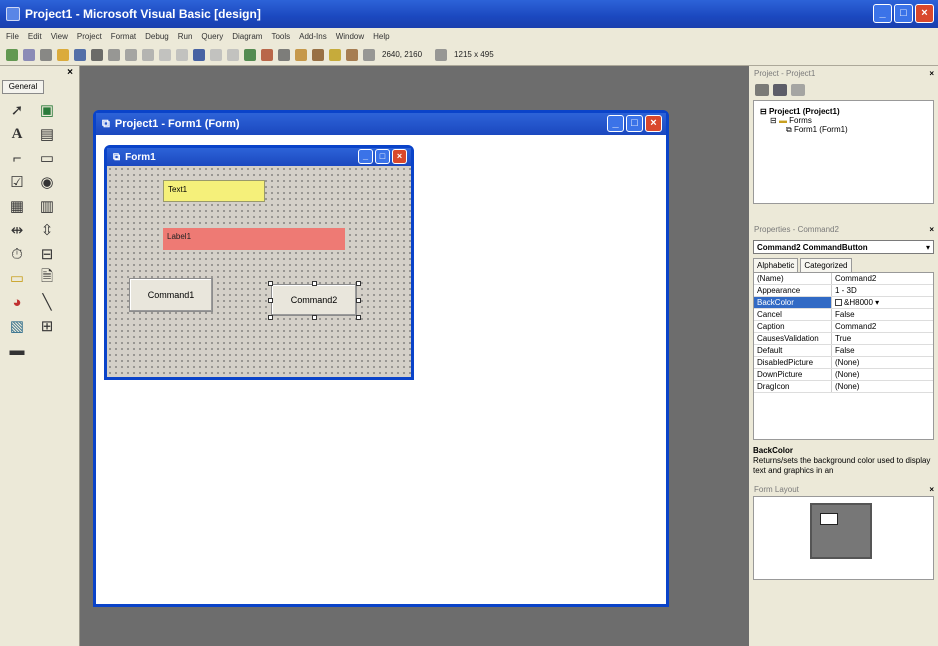  I want to click on menu-view: View, so click(59, 36).